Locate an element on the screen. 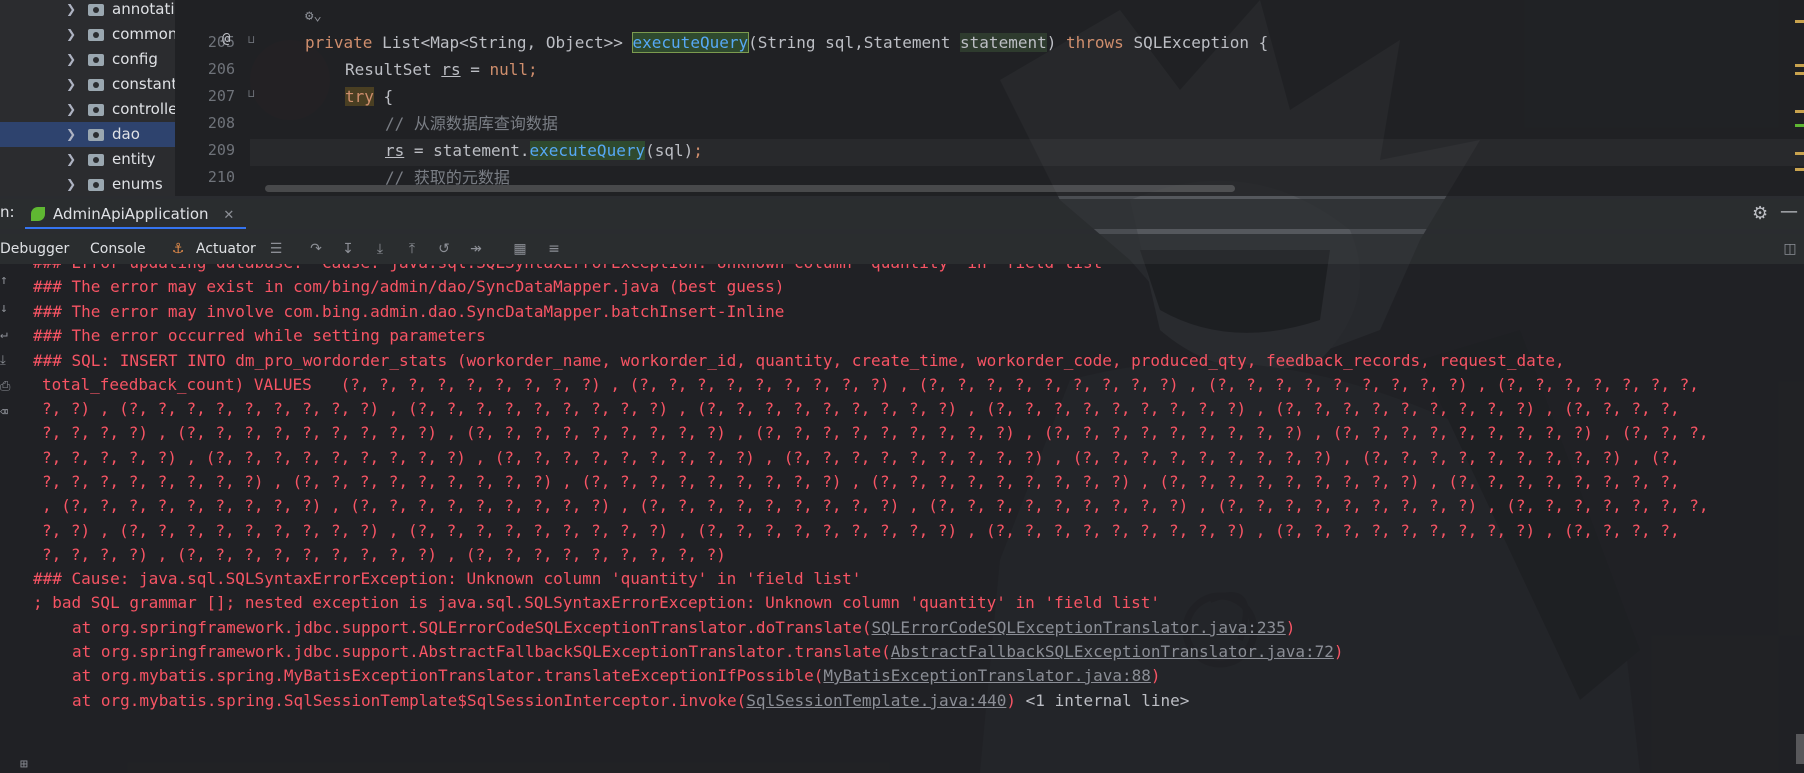  tree-item-label: enums is located at coordinates (137, 184).